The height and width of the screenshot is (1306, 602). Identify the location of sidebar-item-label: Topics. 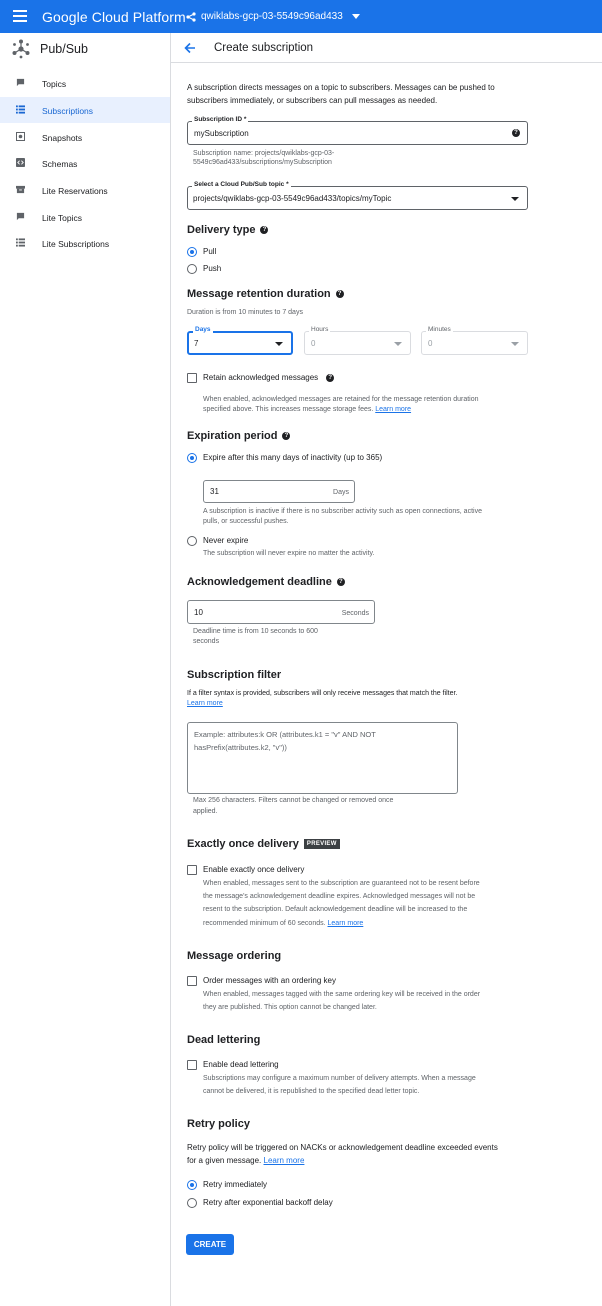
(54, 84).